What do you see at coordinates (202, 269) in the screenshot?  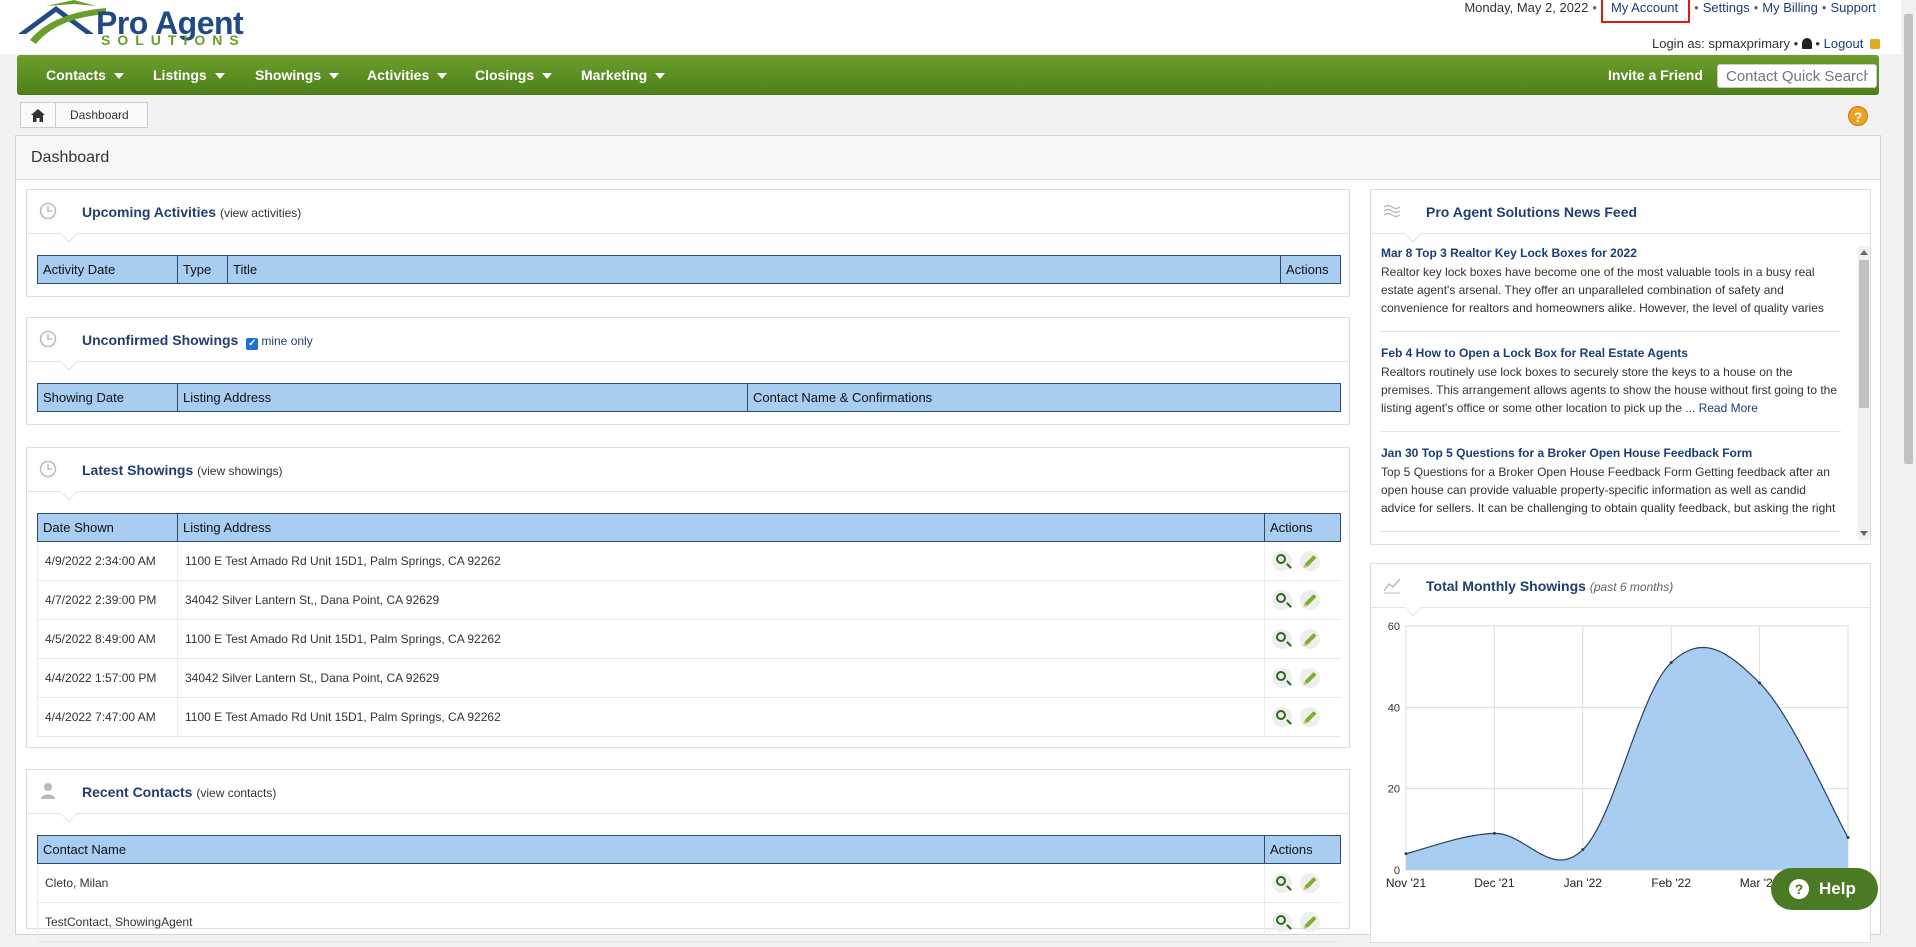 I see `col-type: Type` at bounding box center [202, 269].